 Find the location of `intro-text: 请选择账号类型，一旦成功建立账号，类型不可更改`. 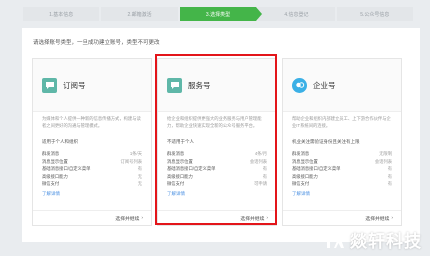

intro-text: 请选择账号类型，一旦成功建立账号，类型不可更改 is located at coordinates (96, 43).